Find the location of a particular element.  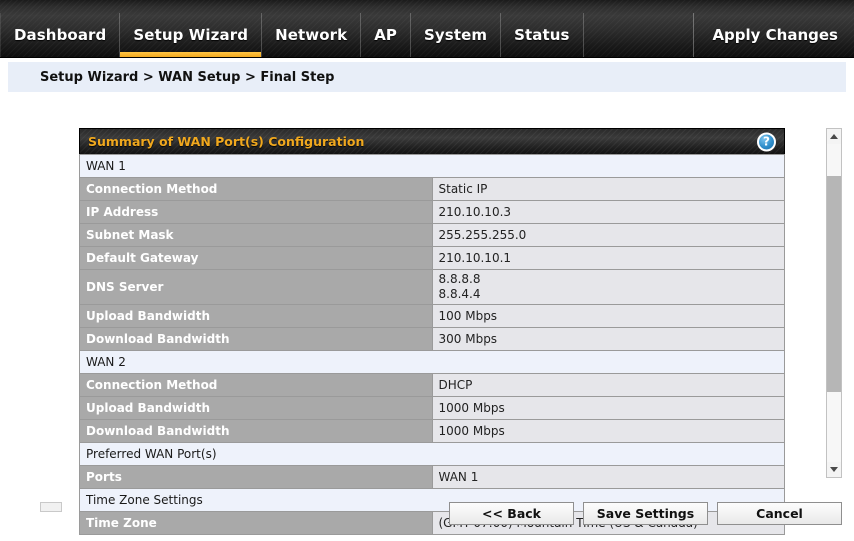

row-value-line: 8.8.4.4 is located at coordinates (459, 294).